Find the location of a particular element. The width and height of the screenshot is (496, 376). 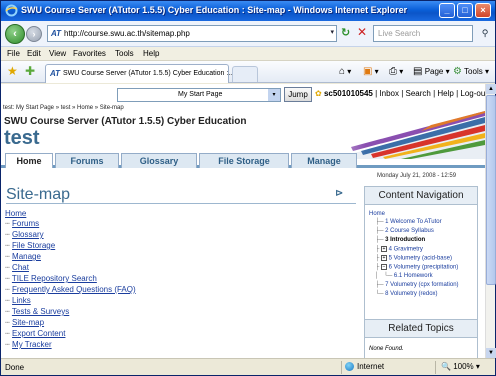

content-nav-label: 6 Volumetry (precipitation) is located at coordinates (424, 268).